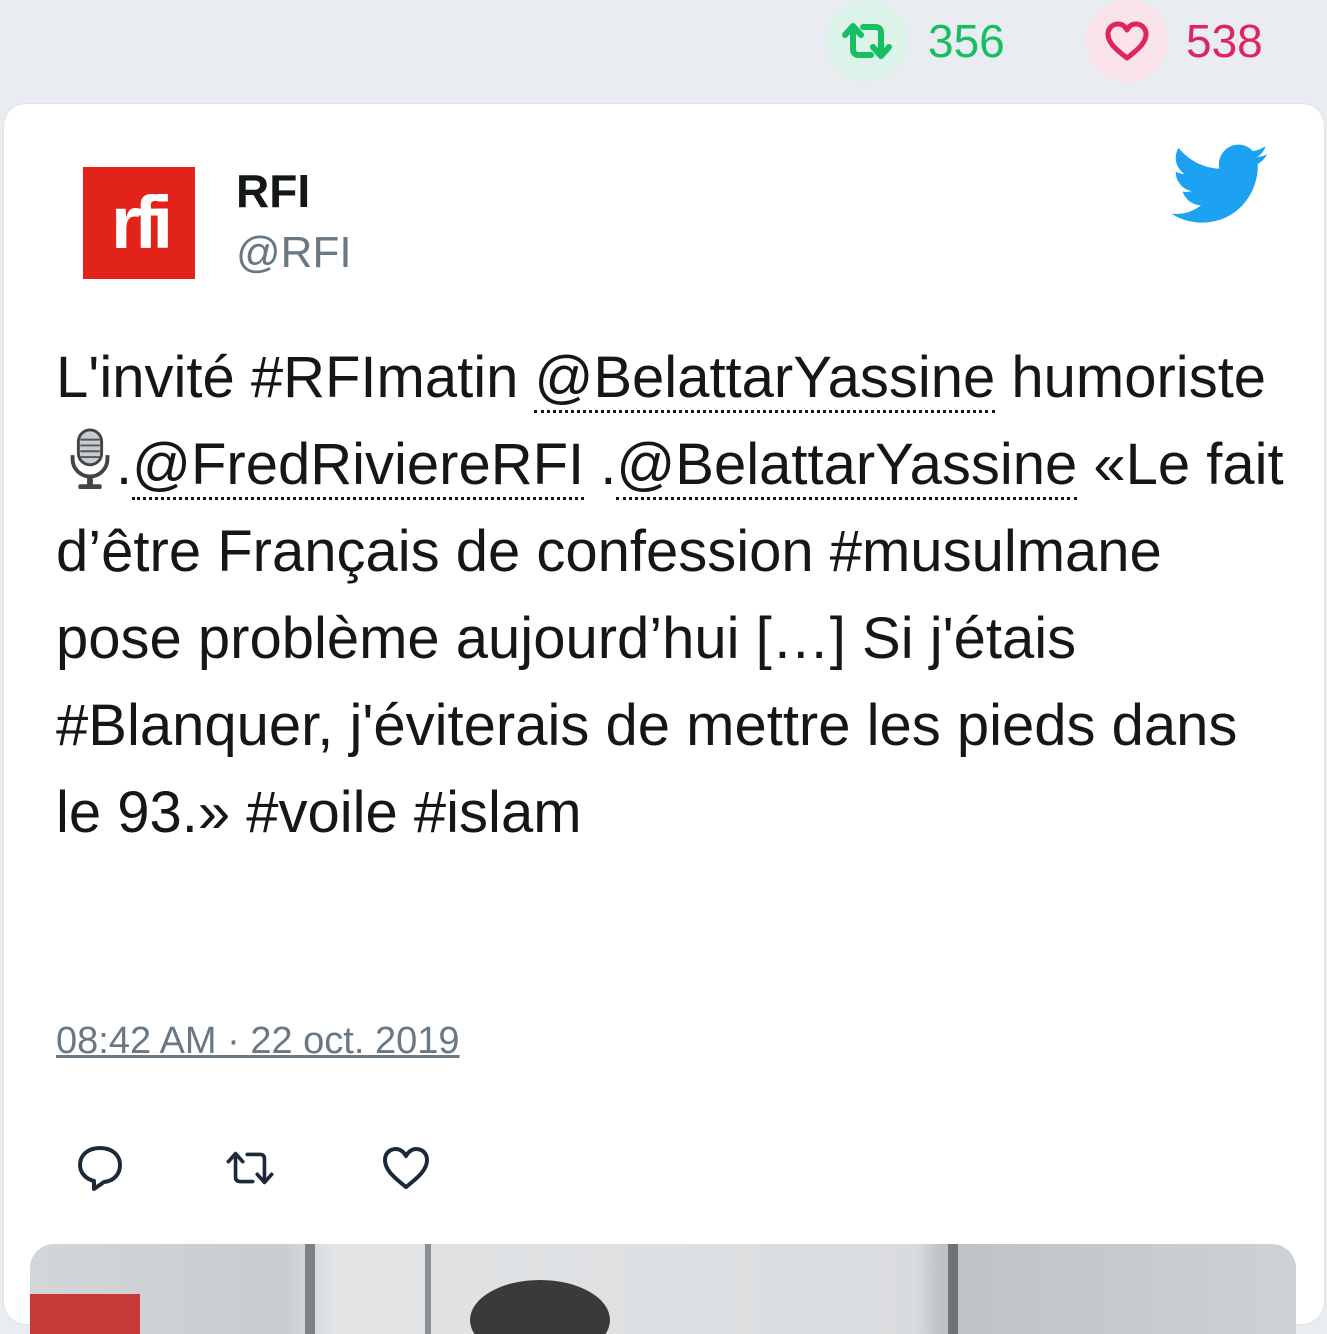  What do you see at coordinates (966, 41) in the screenshot?
I see `retweet-count: 356` at bounding box center [966, 41].